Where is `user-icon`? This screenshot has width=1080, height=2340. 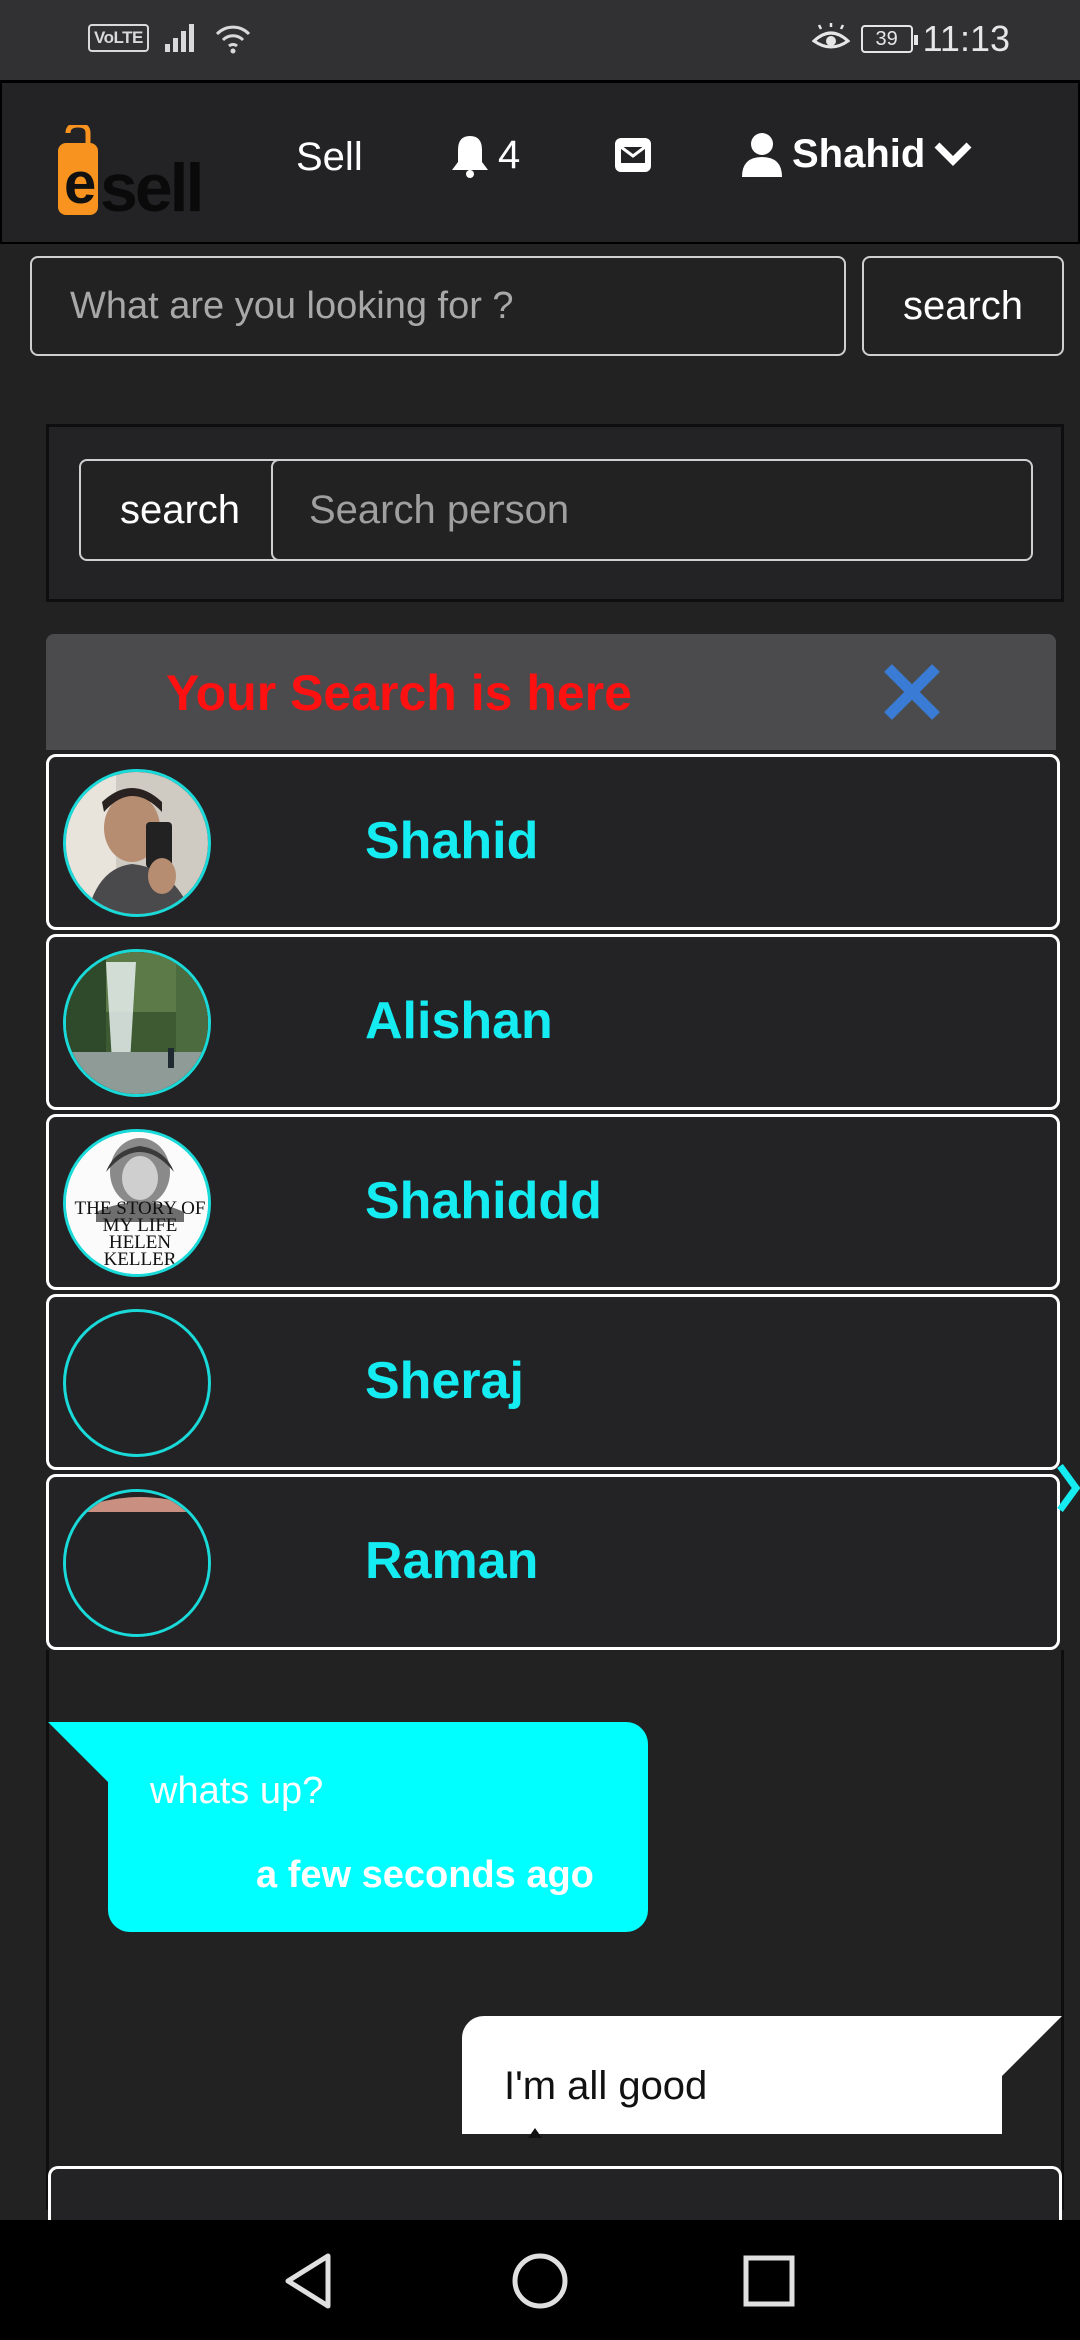 user-icon is located at coordinates (762, 155).